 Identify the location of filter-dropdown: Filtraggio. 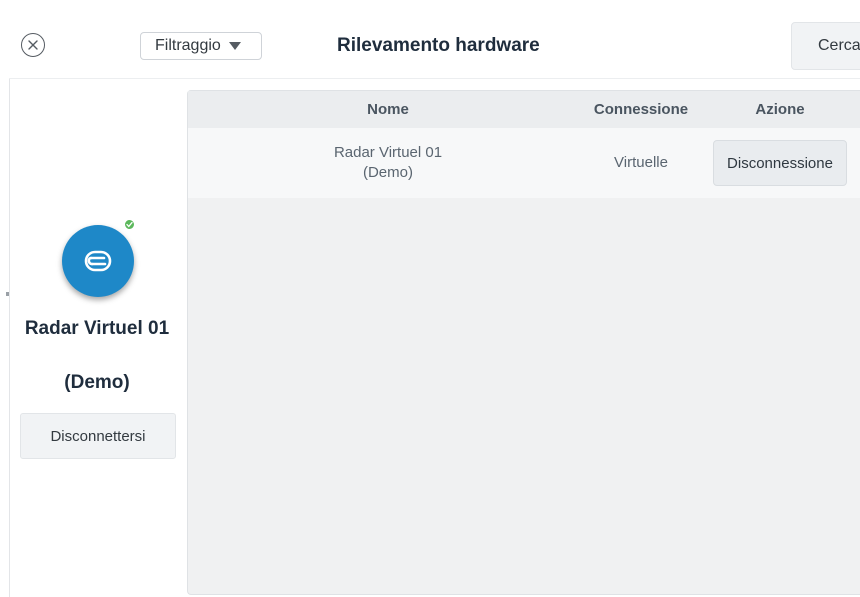
(201, 46).